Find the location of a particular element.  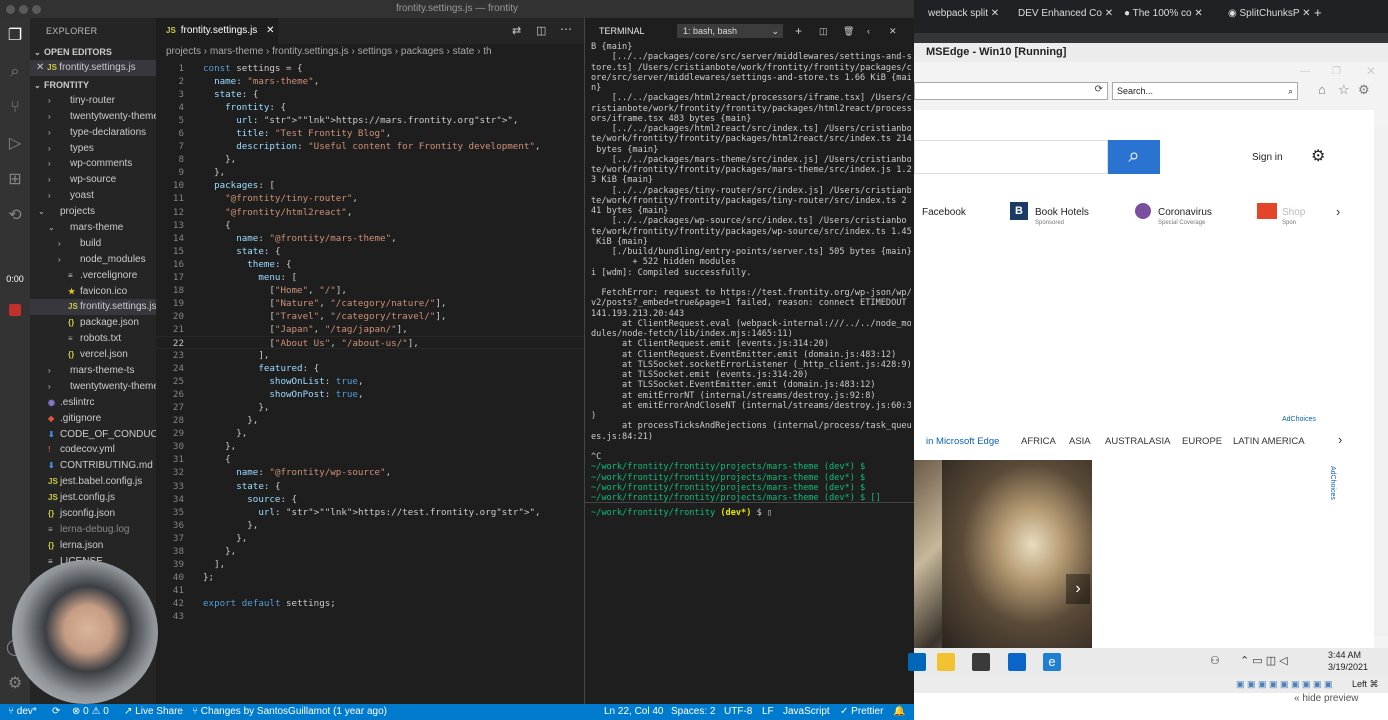

close-icon: ✕ is located at coordinates (41, 67).